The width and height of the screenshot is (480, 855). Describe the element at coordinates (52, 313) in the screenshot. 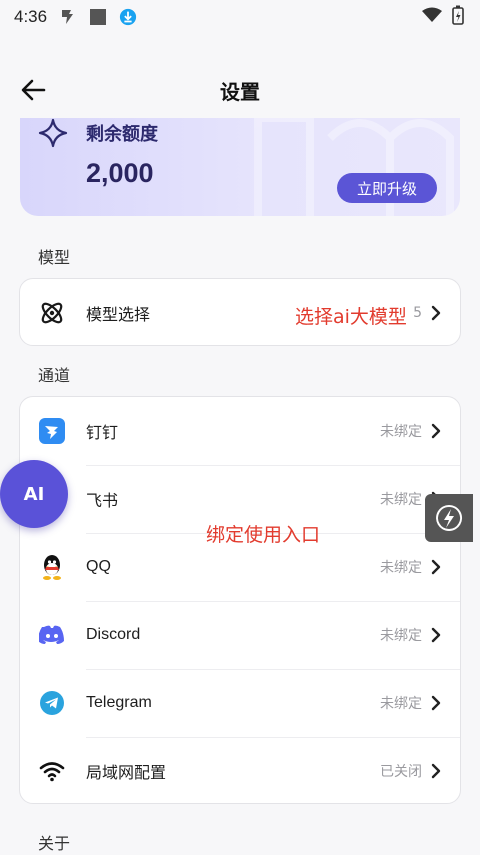

I see `atom-icon` at that location.